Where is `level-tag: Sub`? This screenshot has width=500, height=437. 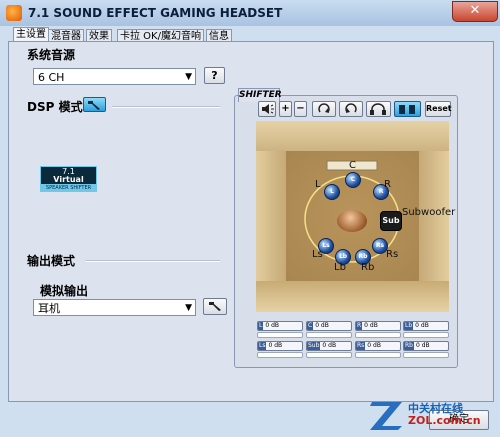
level-tag: Sub is located at coordinates (314, 346).